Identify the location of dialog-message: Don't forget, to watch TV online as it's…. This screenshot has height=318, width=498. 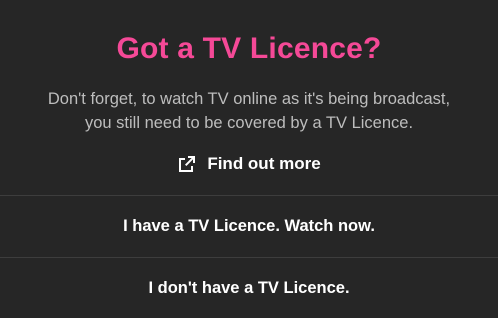
(249, 111).